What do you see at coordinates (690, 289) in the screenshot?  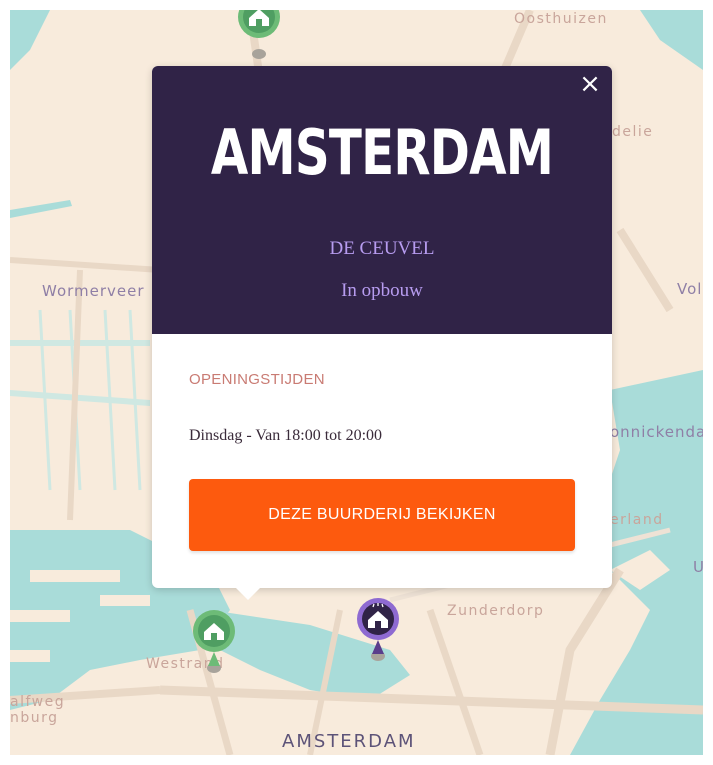 I see `map-label-volendam: Vol` at bounding box center [690, 289].